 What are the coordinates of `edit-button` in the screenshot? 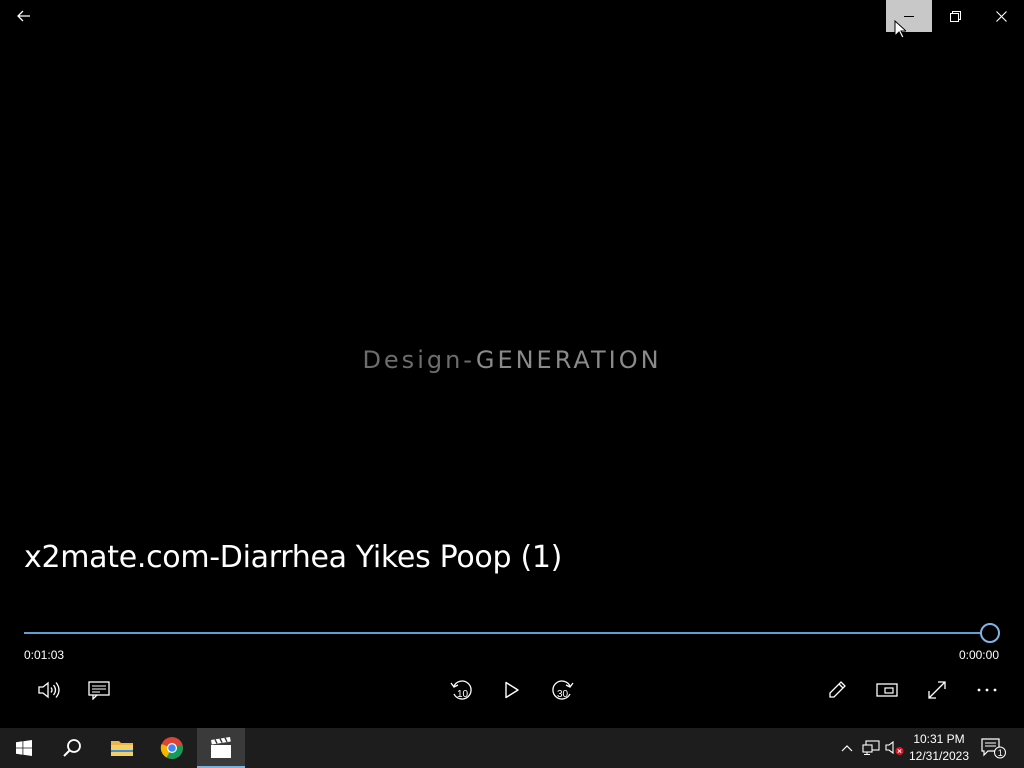 It's located at (837, 690).